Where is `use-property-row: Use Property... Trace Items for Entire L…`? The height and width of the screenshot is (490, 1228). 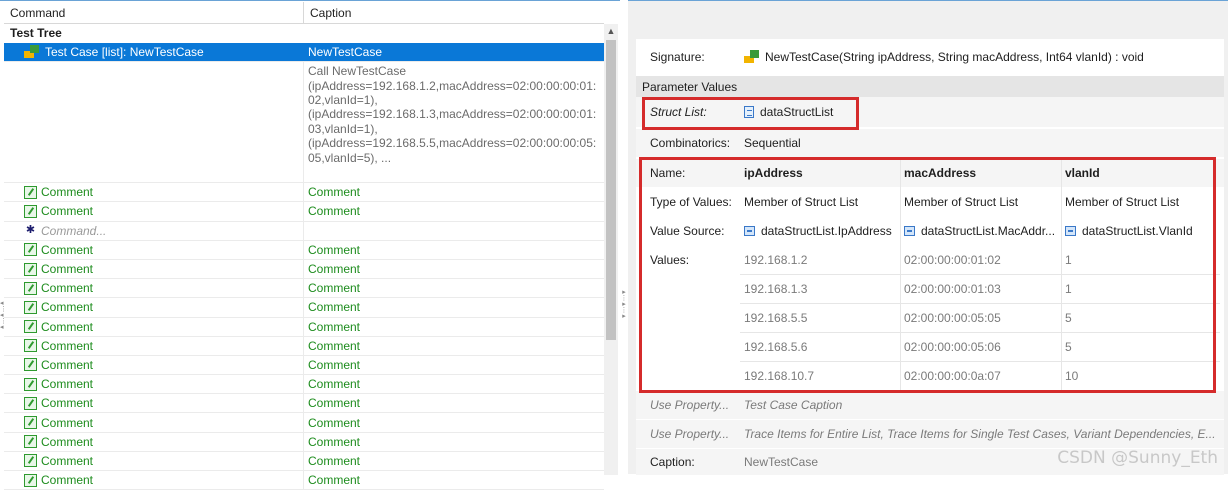
use-property-row: Use Property... Trace Items for Entire L… is located at coordinates (930, 434).